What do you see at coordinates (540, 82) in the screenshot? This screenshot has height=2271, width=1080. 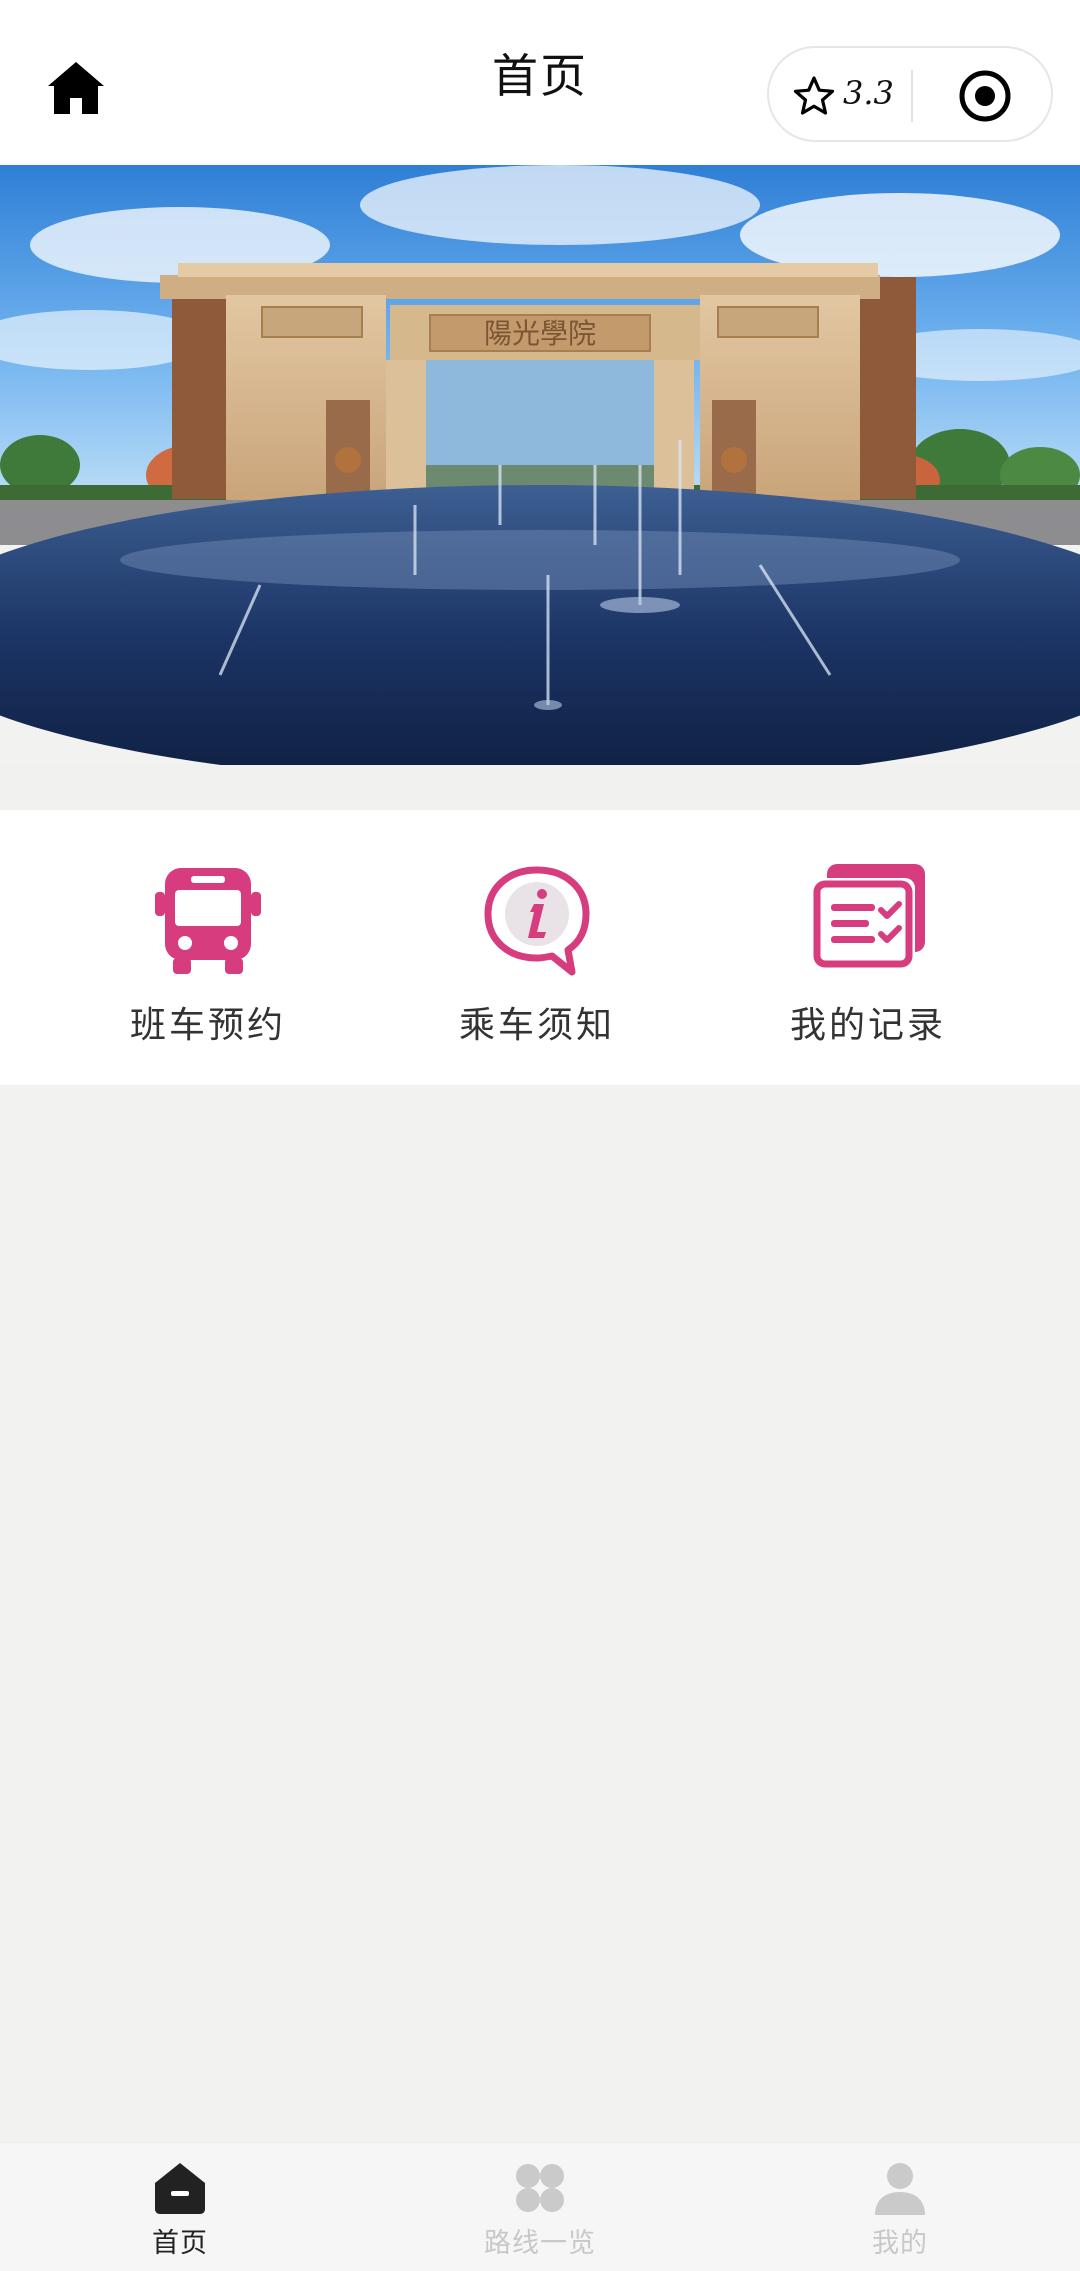 I see `navigation-header: 首页 3.3` at bounding box center [540, 82].